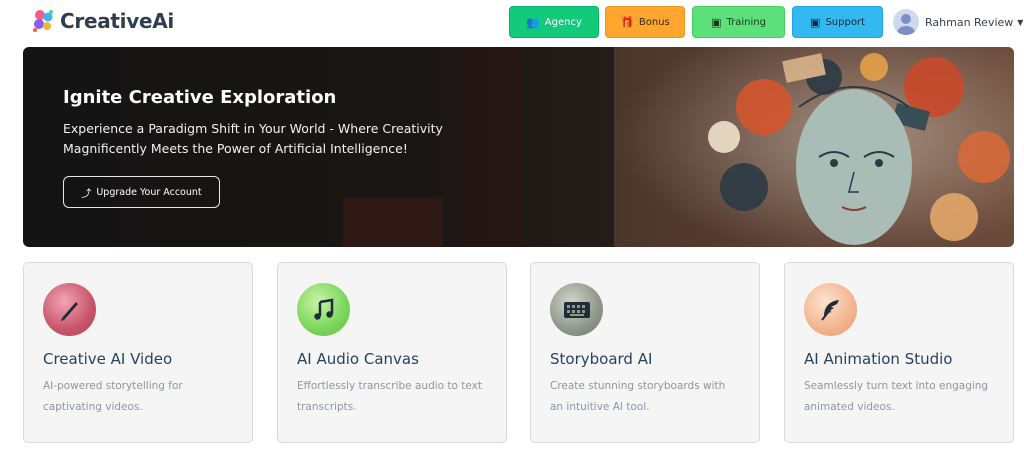  What do you see at coordinates (393, 222) in the screenshot?
I see `hero-bg-shape` at bounding box center [393, 222].